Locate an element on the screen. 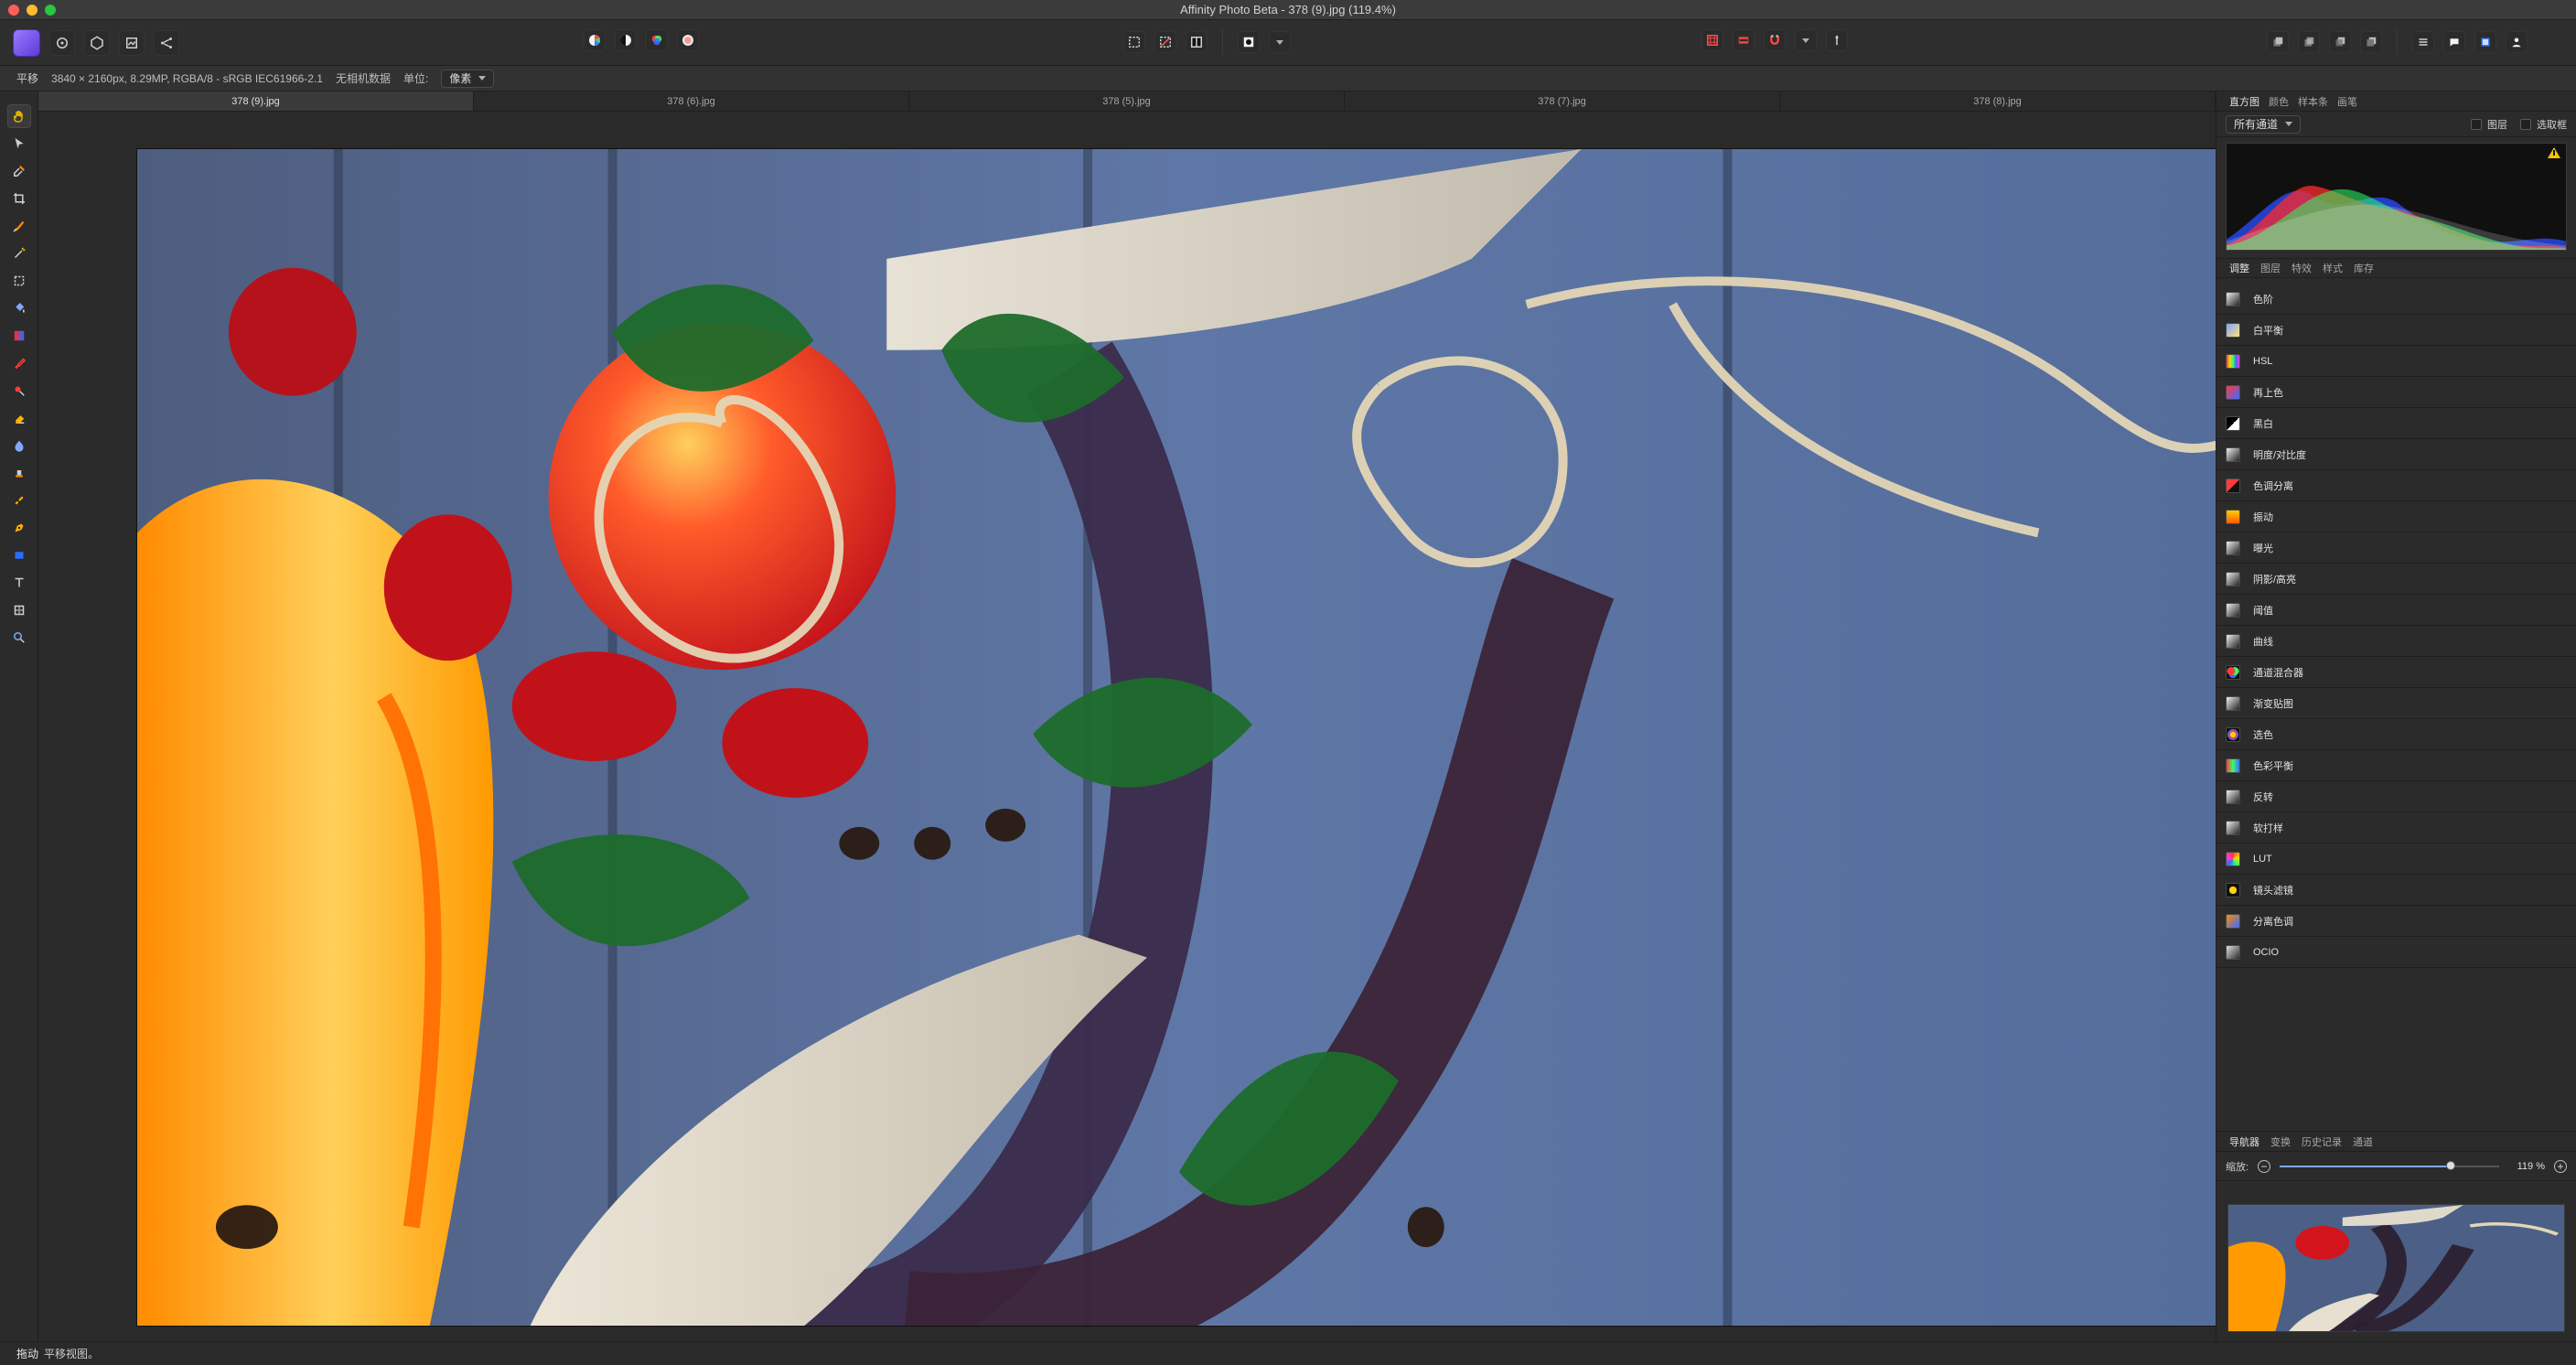 The height and width of the screenshot is (1365, 2576). histogram-panel-tab: 颜色 is located at coordinates (2279, 101).